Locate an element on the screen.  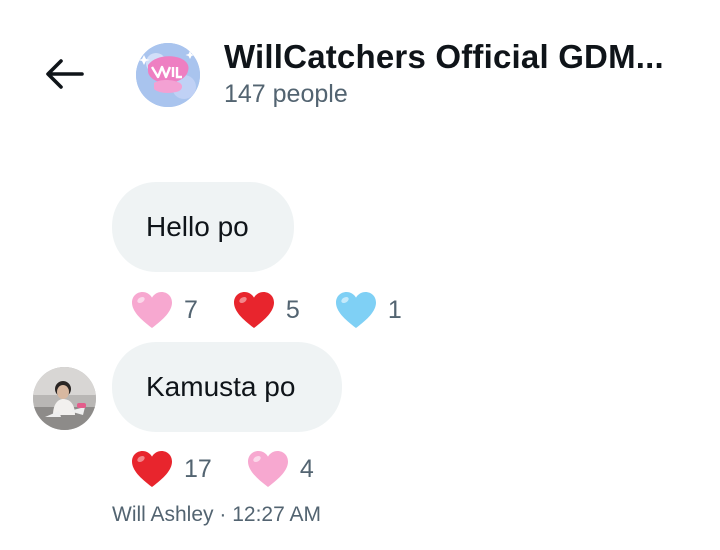
reaction-count: 7 is located at coordinates (191, 309).